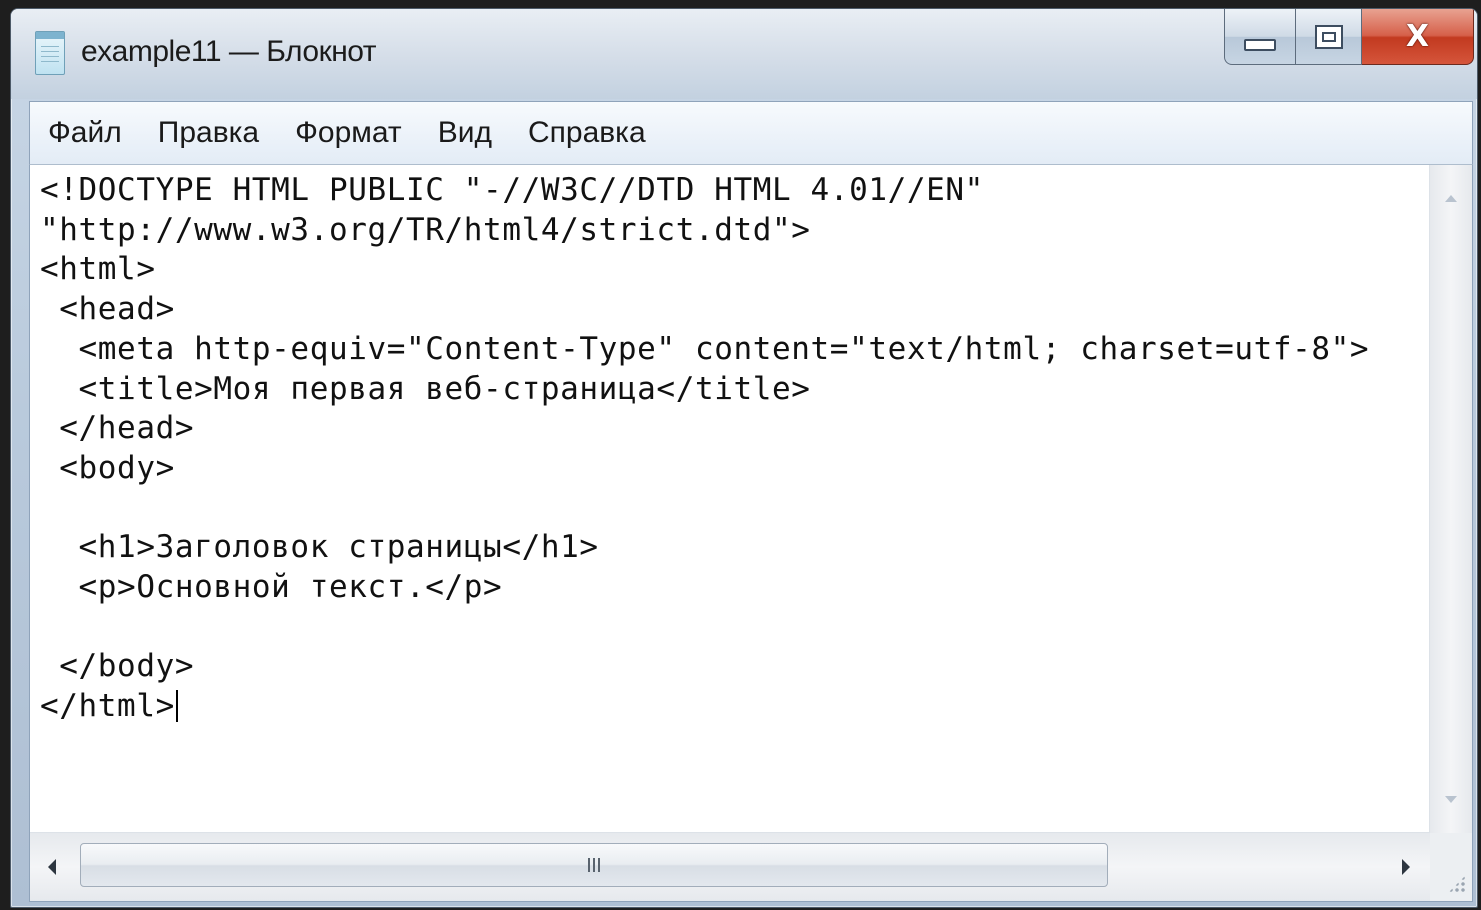 The height and width of the screenshot is (910, 1481). Describe the element at coordinates (1406, 867) in the screenshot. I see `scroll-right-icon` at that location.